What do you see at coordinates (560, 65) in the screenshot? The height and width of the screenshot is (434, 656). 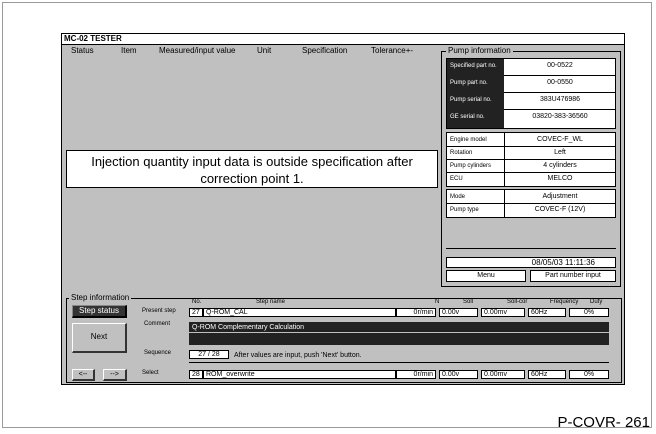 I see `value-specified-part: 00-0522` at bounding box center [560, 65].